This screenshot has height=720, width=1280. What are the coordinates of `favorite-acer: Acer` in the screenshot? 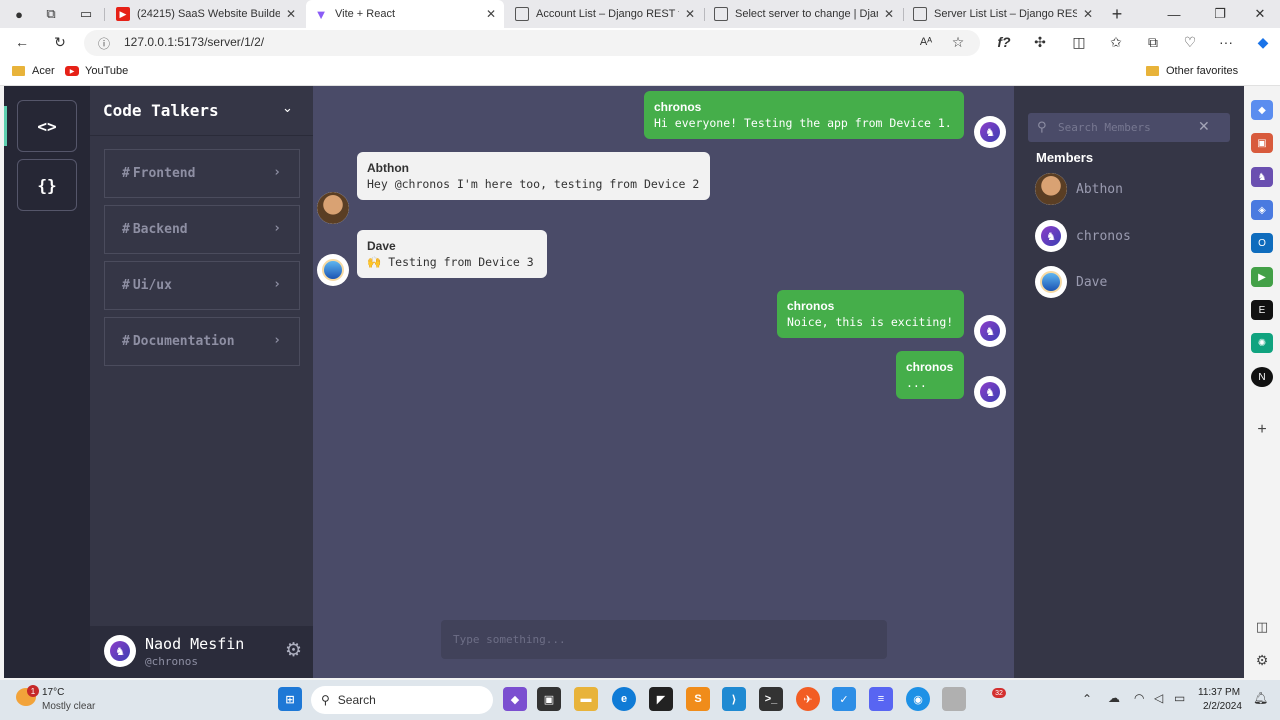 It's located at (33, 71).